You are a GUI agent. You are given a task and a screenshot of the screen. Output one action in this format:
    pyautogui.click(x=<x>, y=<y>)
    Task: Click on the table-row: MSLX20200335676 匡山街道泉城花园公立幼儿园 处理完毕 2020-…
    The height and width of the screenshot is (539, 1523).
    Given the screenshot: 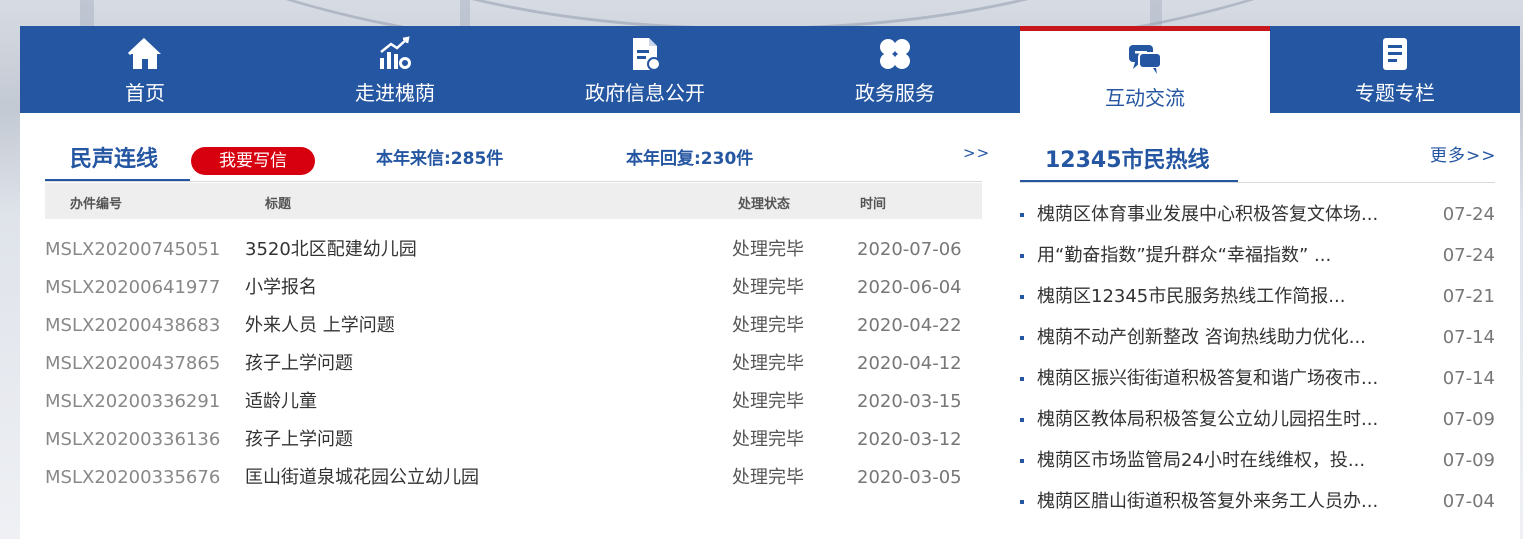 What is the action you would take?
    pyautogui.click(x=501, y=478)
    